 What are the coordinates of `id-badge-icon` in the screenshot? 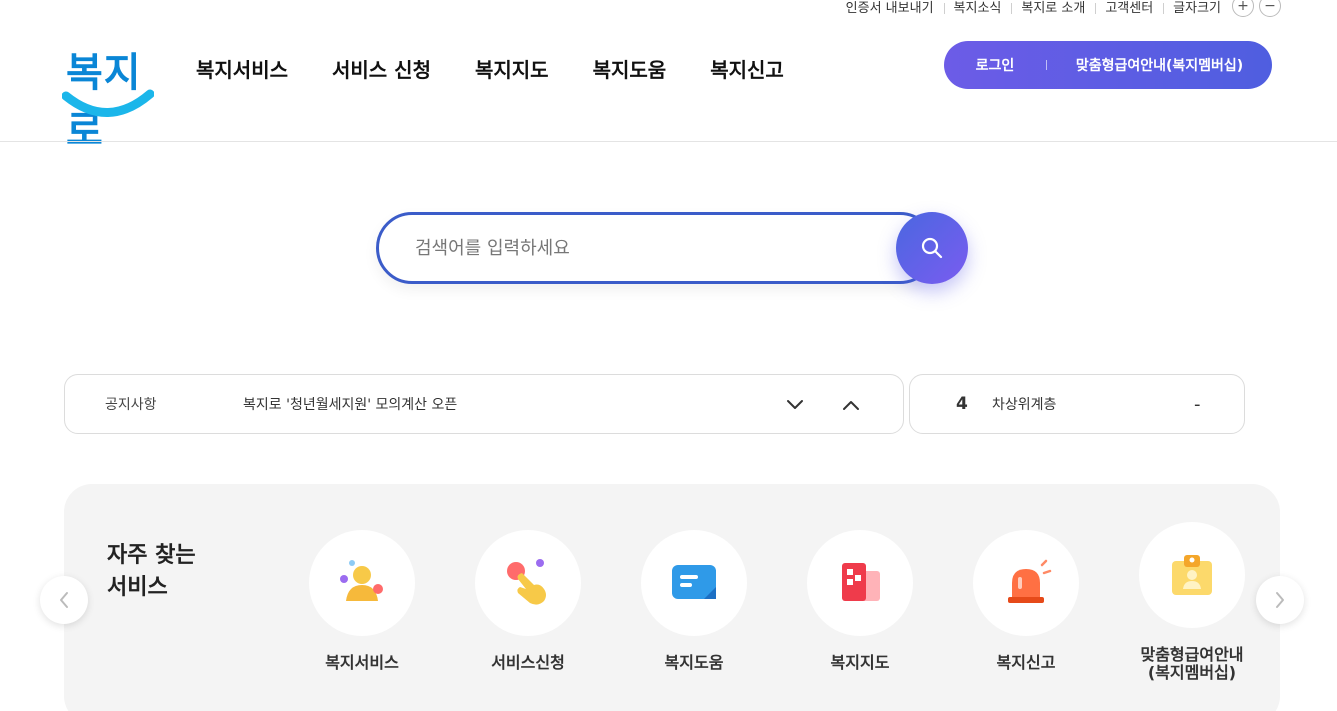 It's located at (1192, 575).